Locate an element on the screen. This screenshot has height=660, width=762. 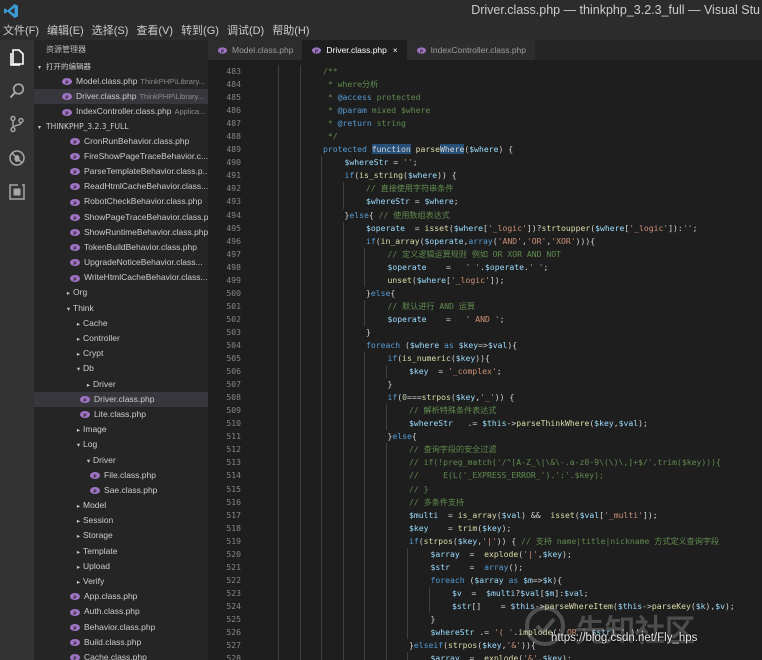
tree-folder: ▸ Model is located at coordinates (121, 505).